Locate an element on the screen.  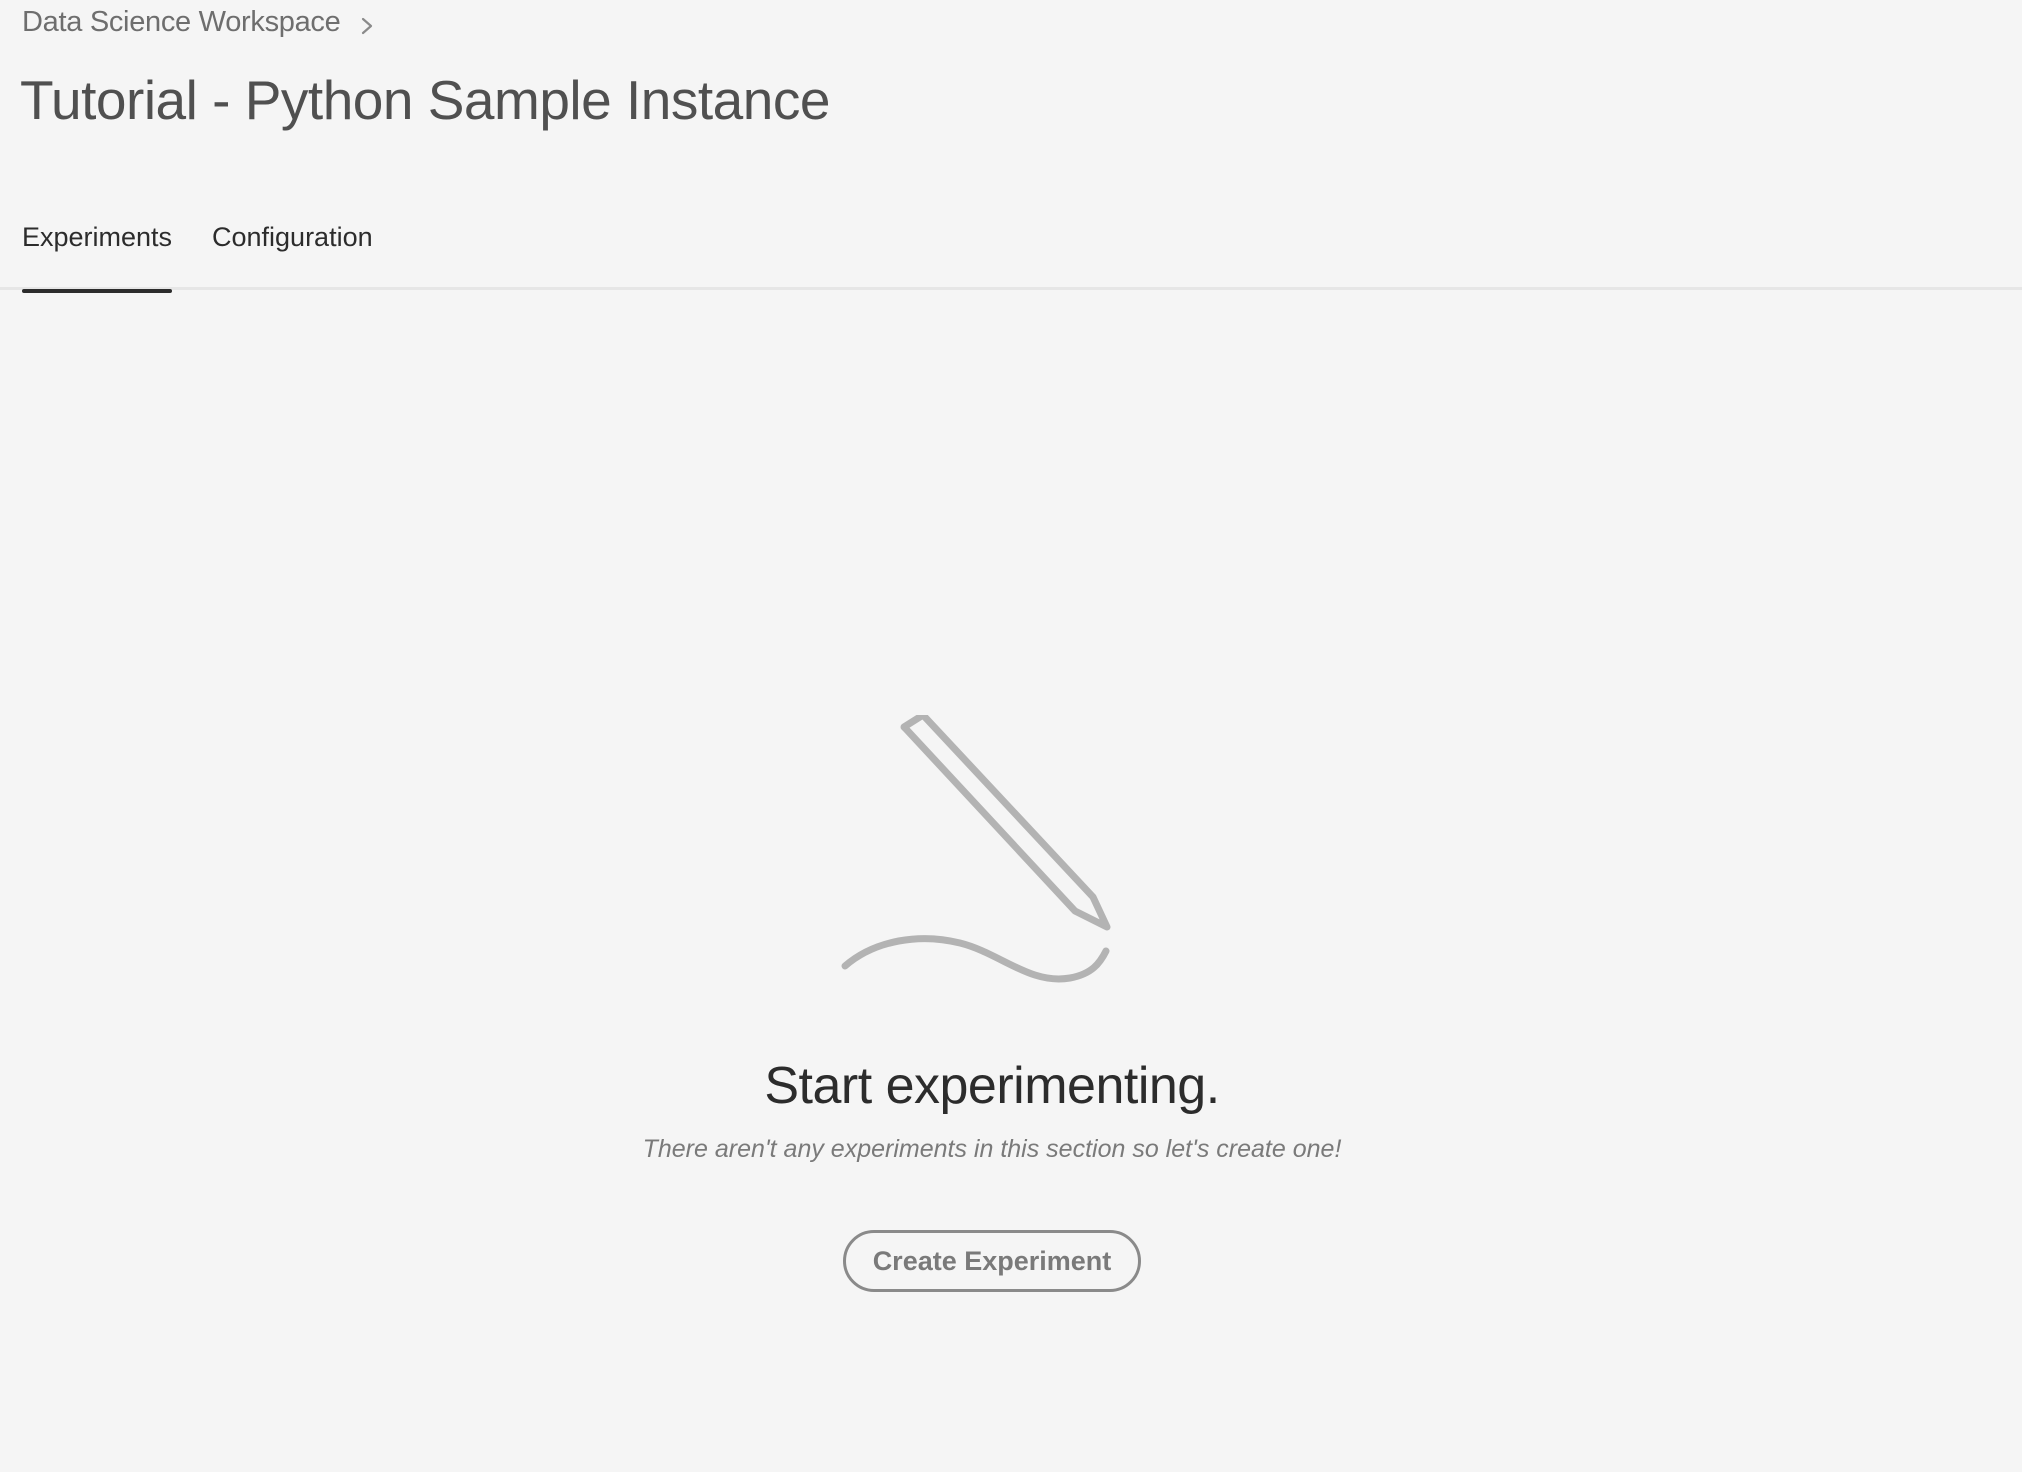
pencil-drawing-icon is located at coordinates (980, 853).